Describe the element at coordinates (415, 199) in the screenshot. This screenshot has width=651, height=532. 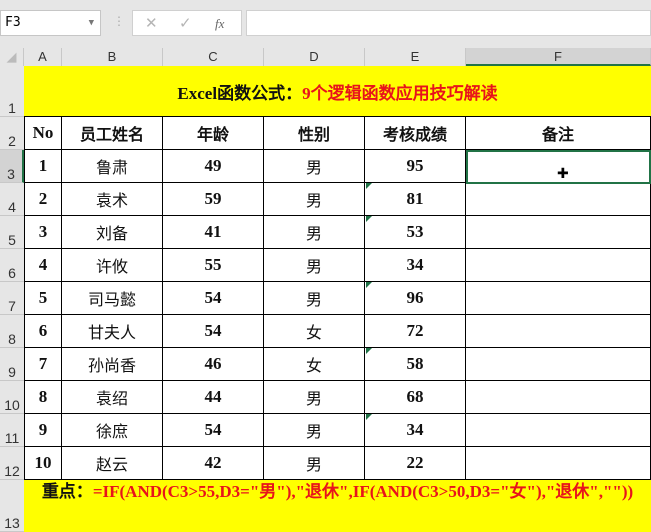
I see `table-cell: 81` at that location.